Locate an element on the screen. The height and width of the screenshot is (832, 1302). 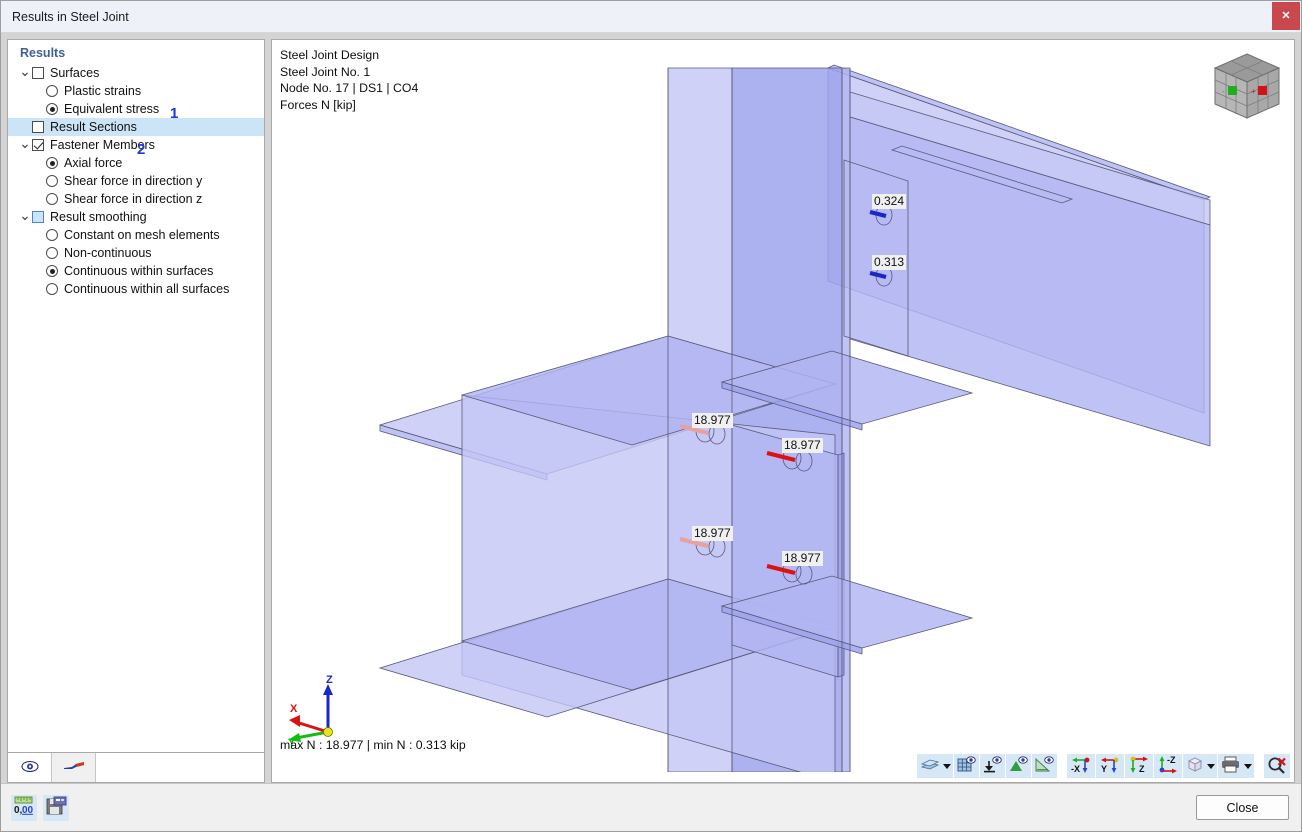
force-value-label: 0.313 is located at coordinates (889, 262).